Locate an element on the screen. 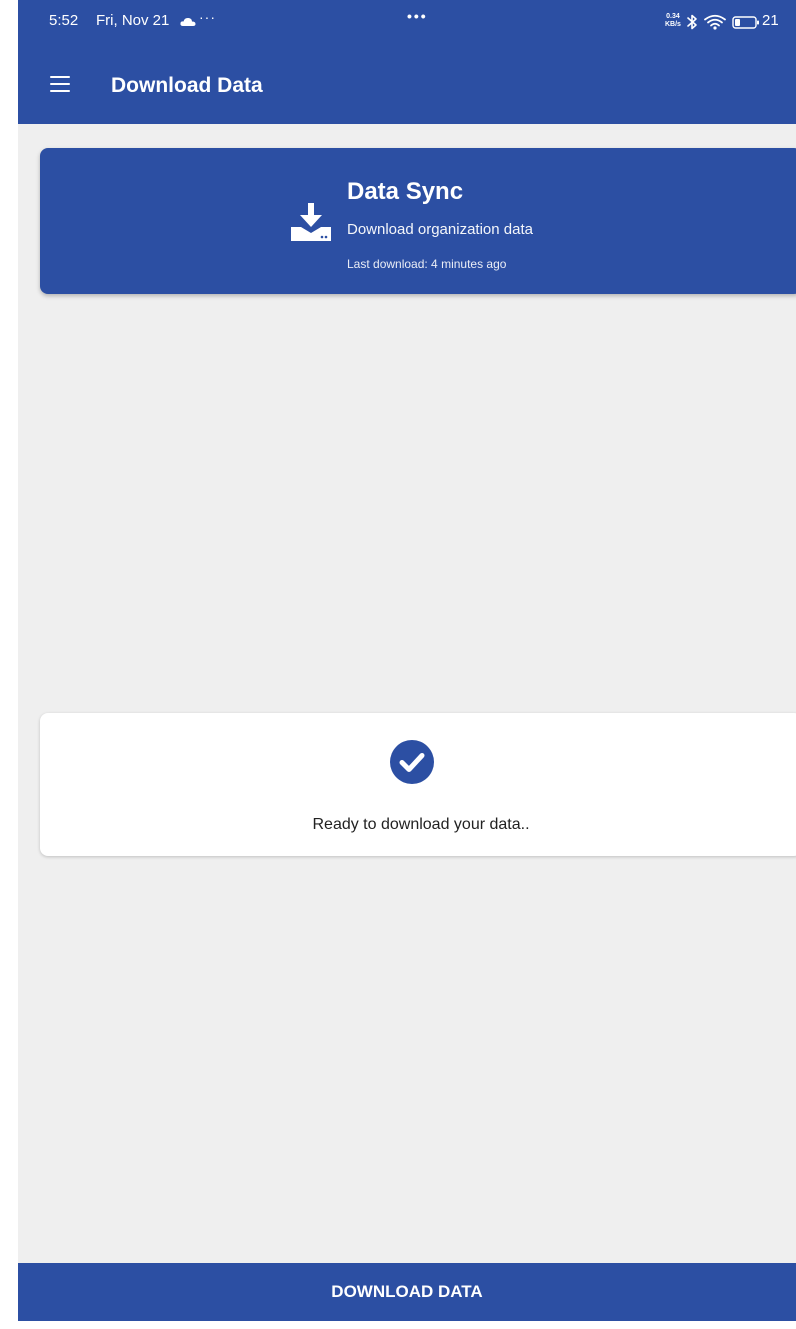 This screenshot has height=1329, width=796. last-download-text: Last download: 4 minutes ago is located at coordinates (427, 264).